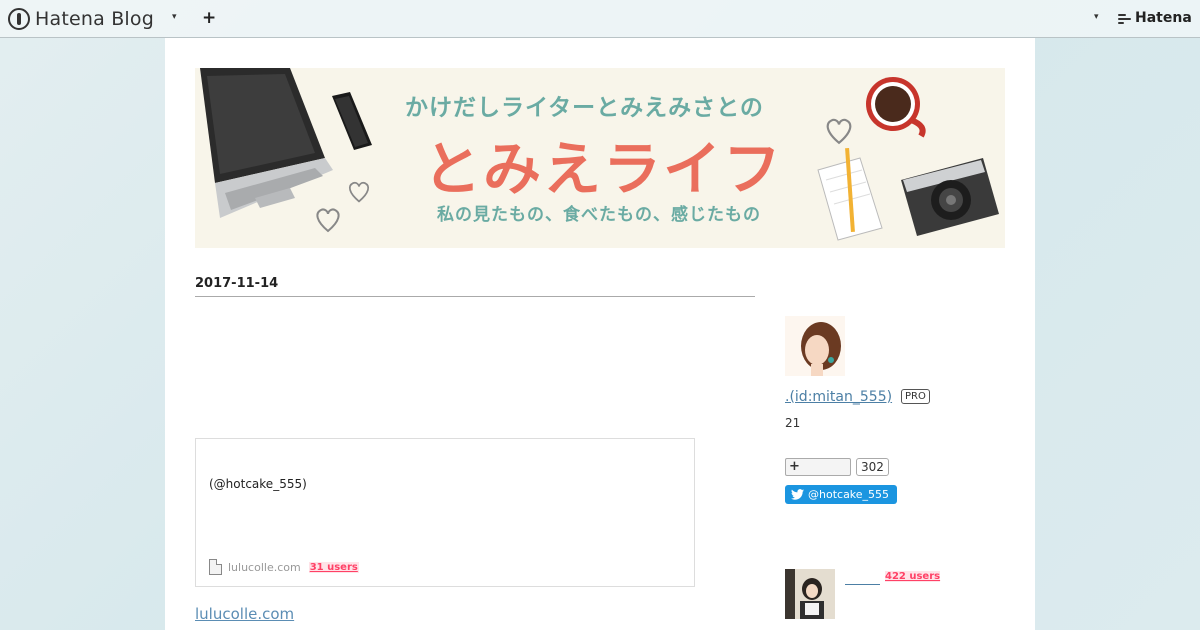 The width and height of the screenshot is (1200, 630). Describe the element at coordinates (838, 397) in the screenshot. I see `profile-name-link: .(id:mitan_555)` at that location.